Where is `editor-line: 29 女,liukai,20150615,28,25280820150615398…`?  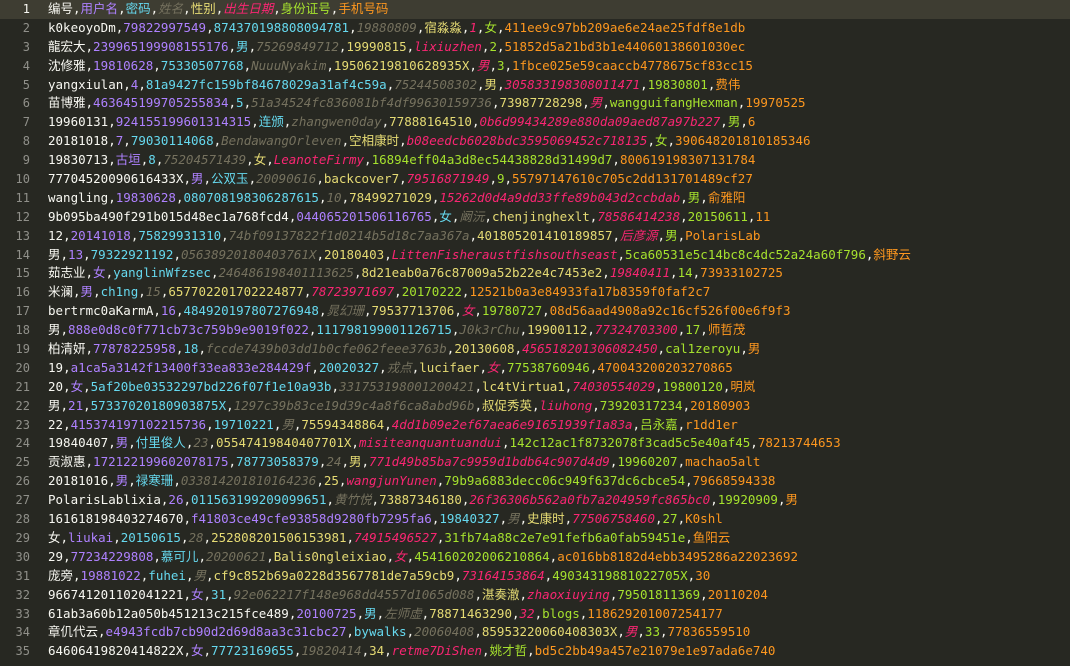
editor-line: 29 女,liukai,20150615,28,25280820150615398… is located at coordinates (535, 538).